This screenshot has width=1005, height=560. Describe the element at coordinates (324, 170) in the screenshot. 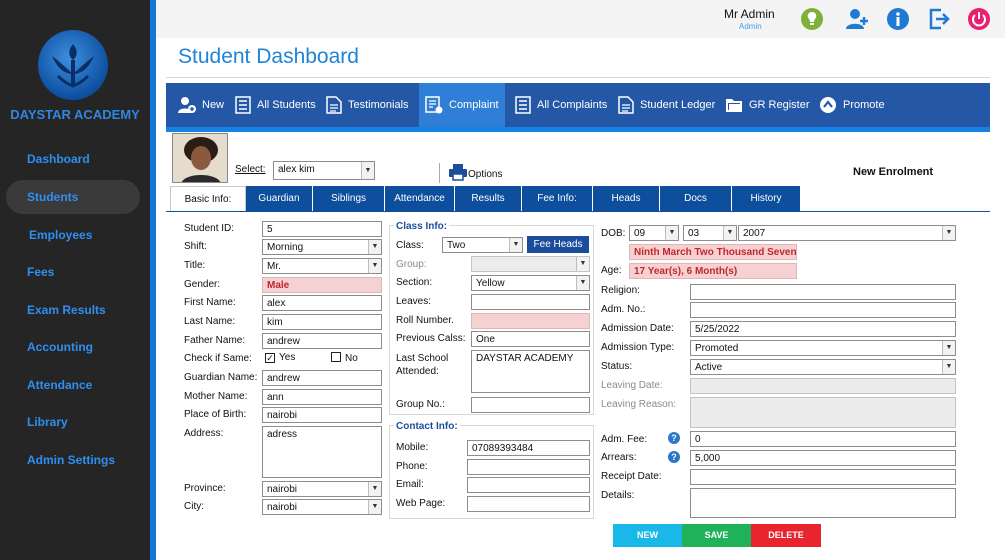

I see `student-select: alex kim ▼` at that location.